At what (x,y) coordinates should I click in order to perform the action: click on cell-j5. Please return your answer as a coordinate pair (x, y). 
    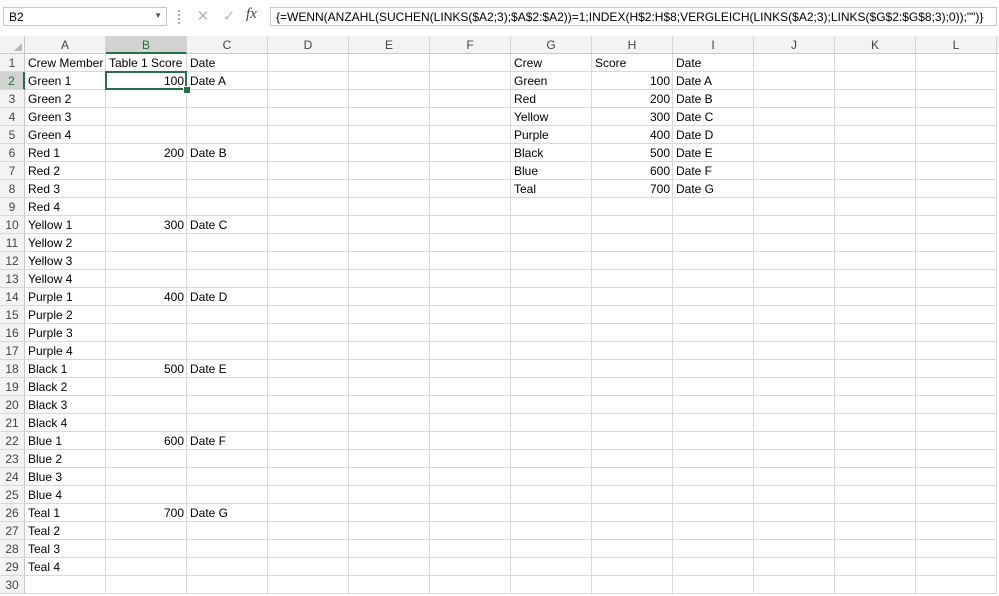
    Looking at the image, I should click on (794, 135).